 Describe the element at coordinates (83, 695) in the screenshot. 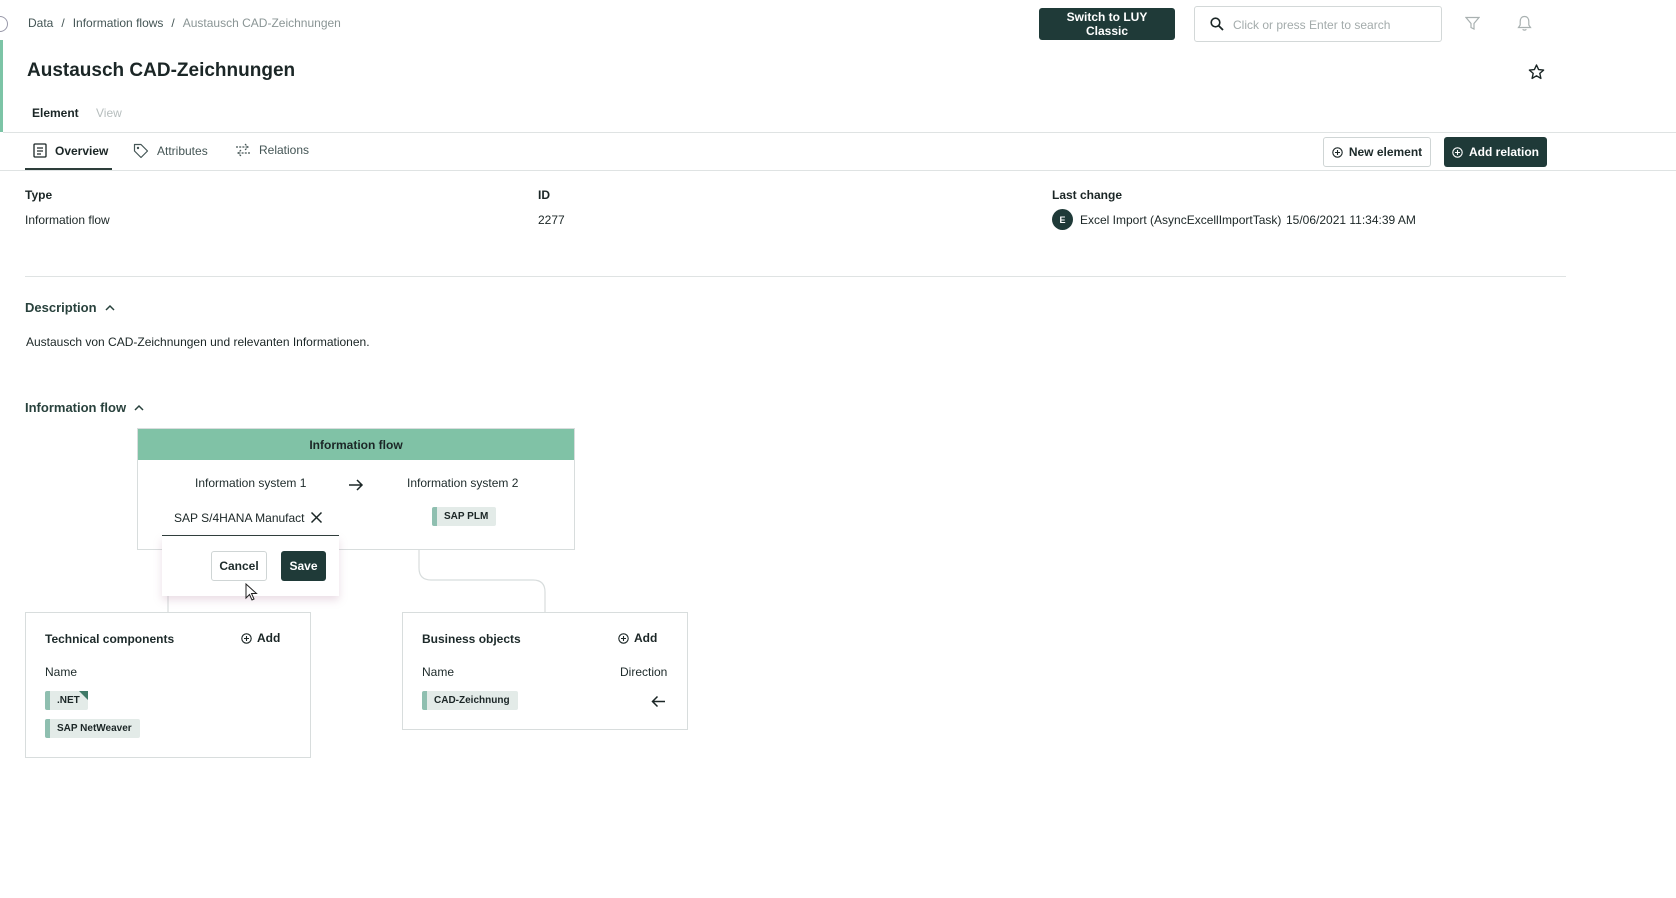

I see `corner-marker` at that location.